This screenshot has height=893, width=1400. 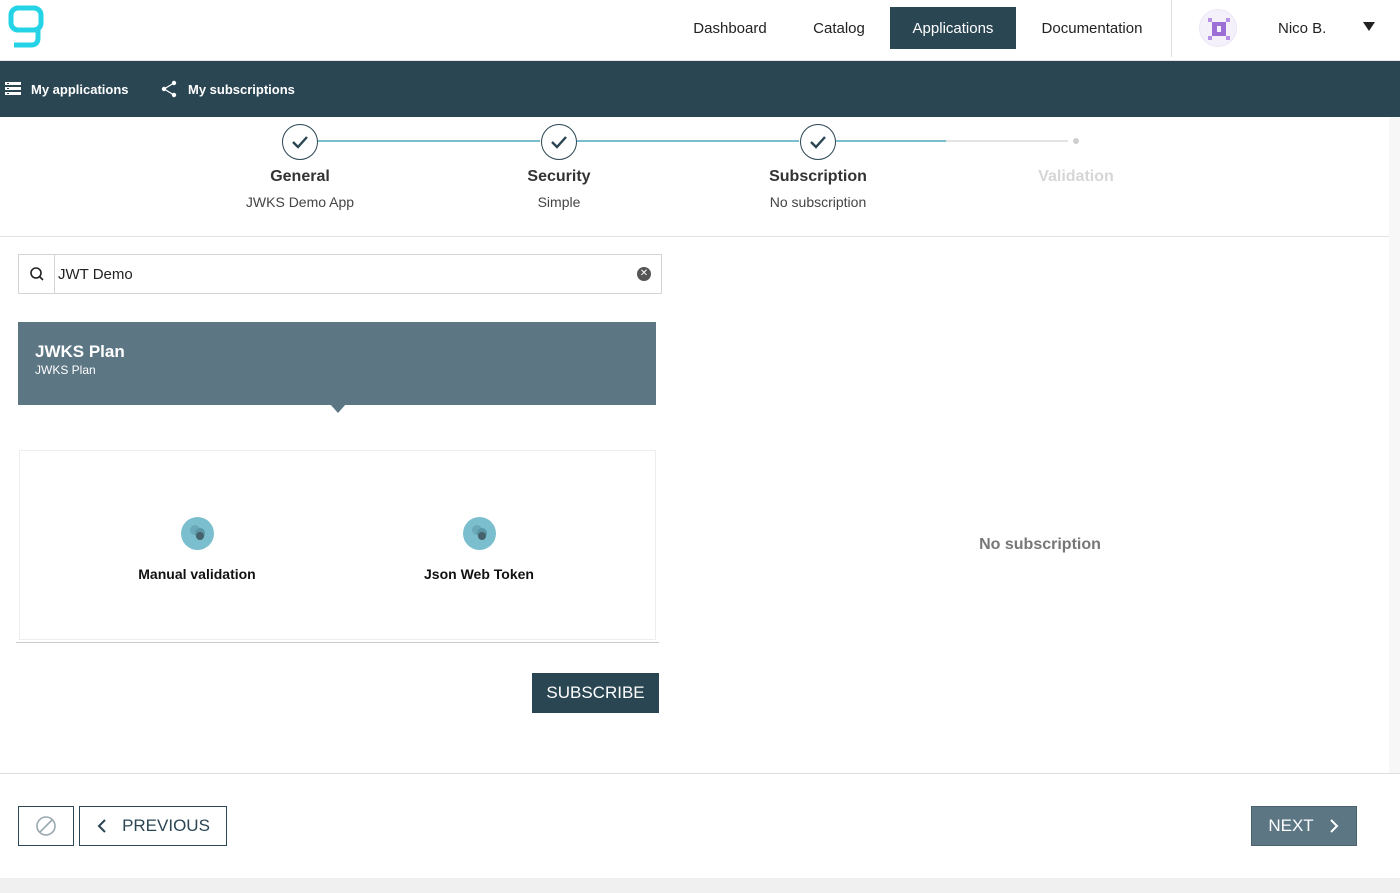 What do you see at coordinates (1092, 28) in the screenshot?
I see `nav-documentation: Documentation` at bounding box center [1092, 28].